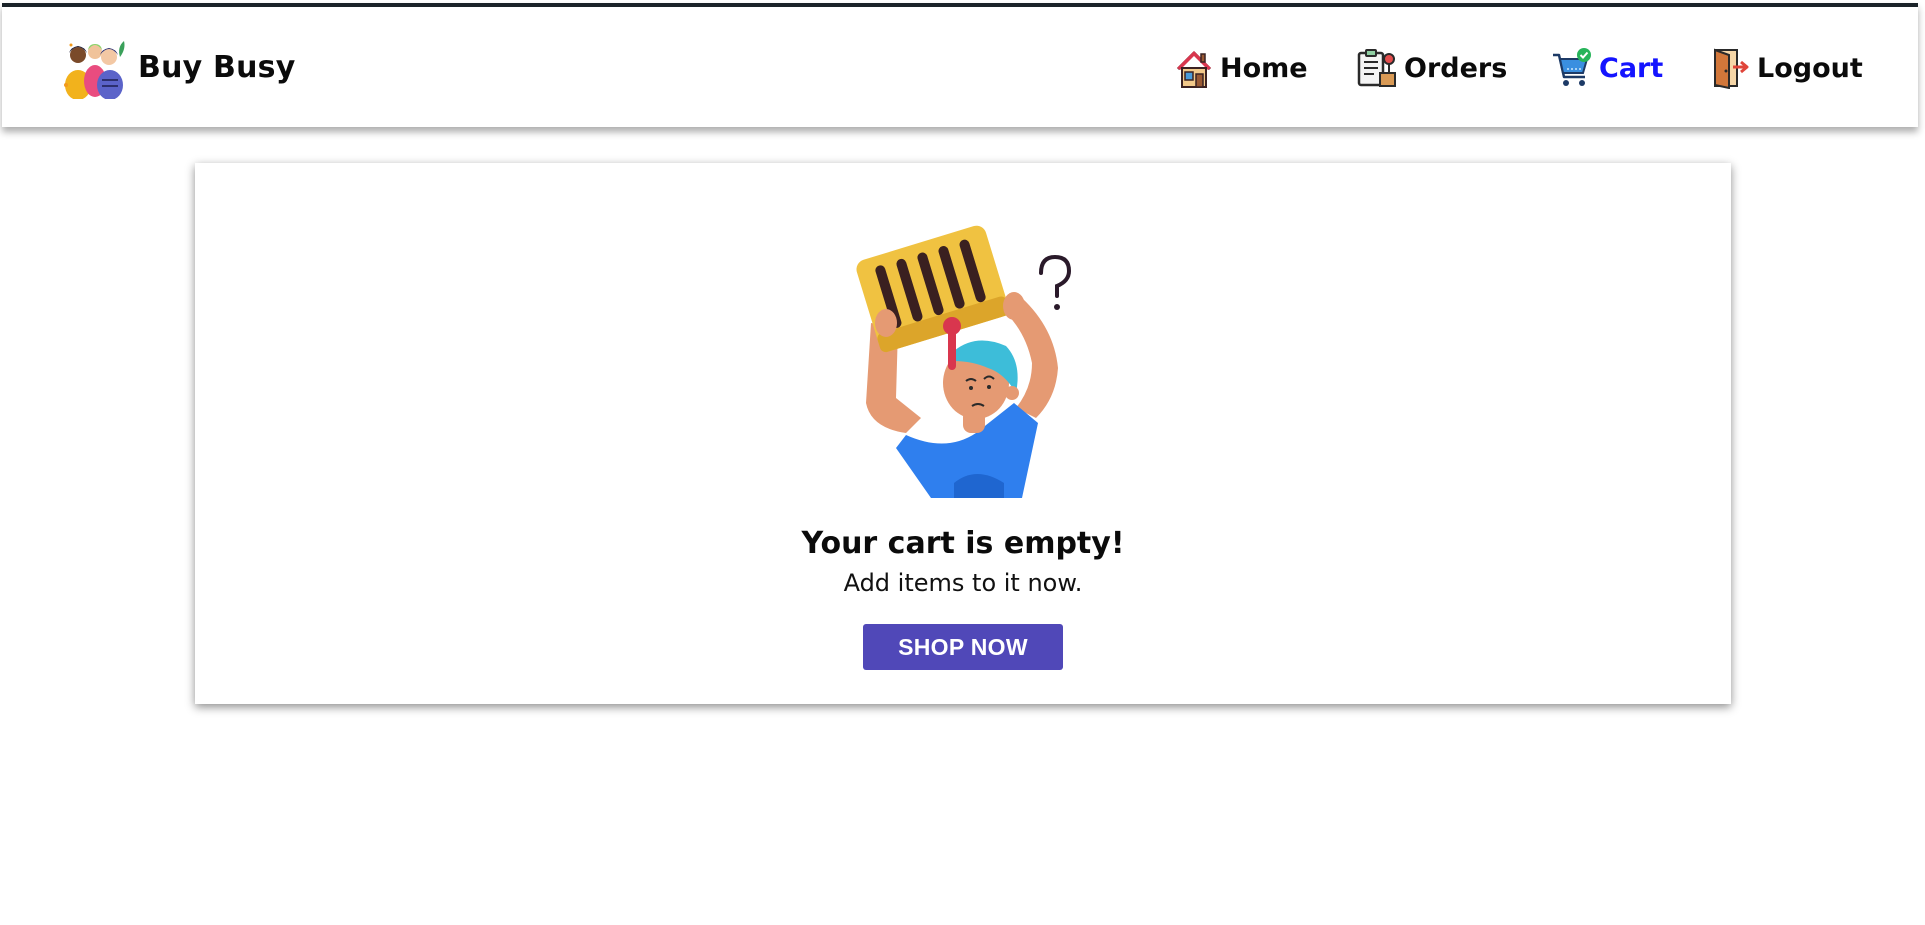 This screenshot has width=1925, height=925. Describe the element at coordinates (963, 543) in the screenshot. I see `empty-cart-title: Your cart is empty!` at that location.